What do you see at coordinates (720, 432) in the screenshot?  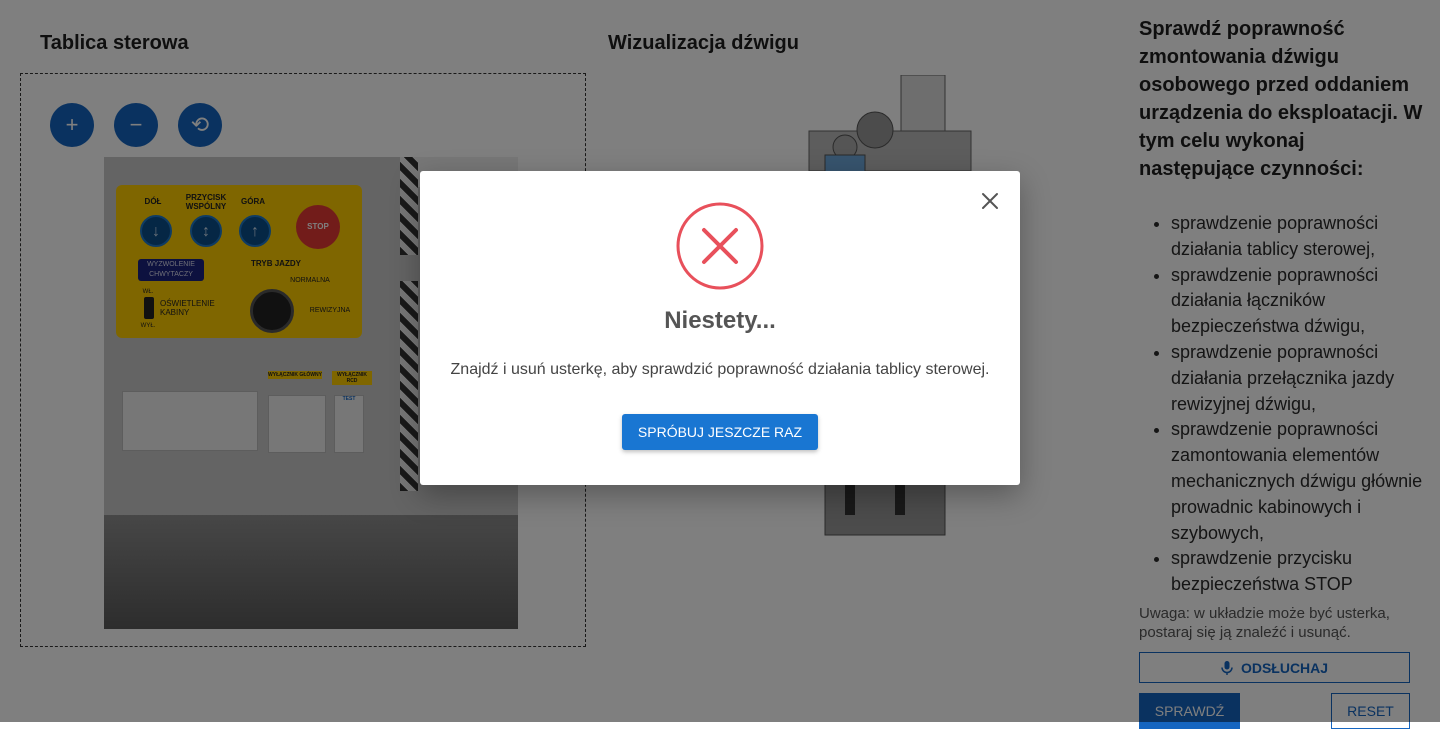 I see `retry-button: SPRÓBUJ JESZCZE RAZ` at bounding box center [720, 432].